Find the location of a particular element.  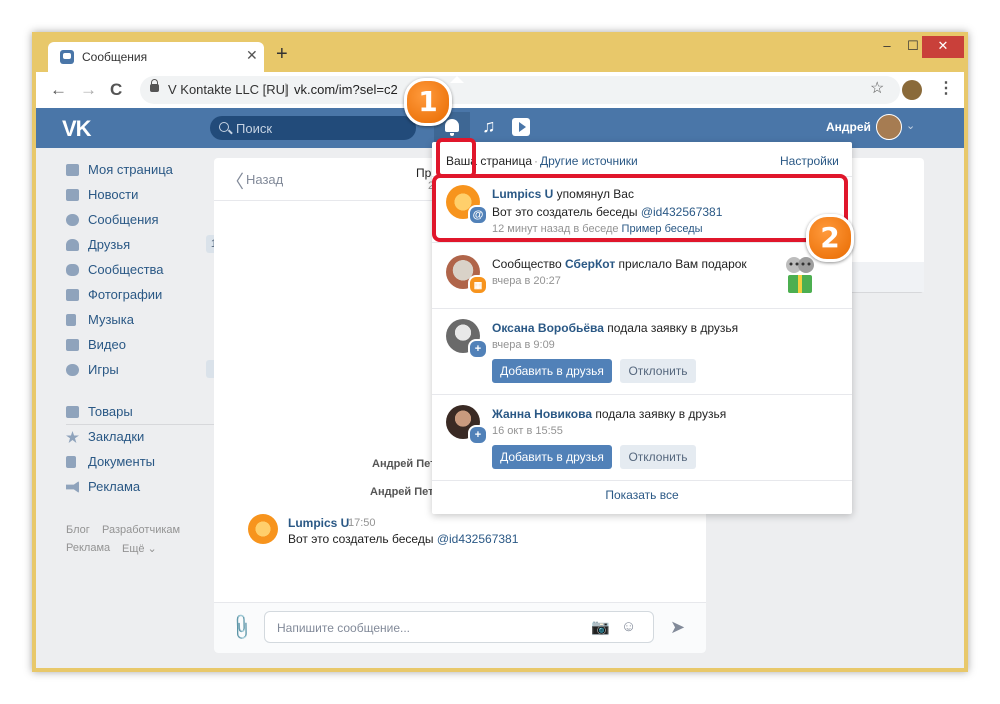

vk-logo: VK is located at coordinates (77, 129).